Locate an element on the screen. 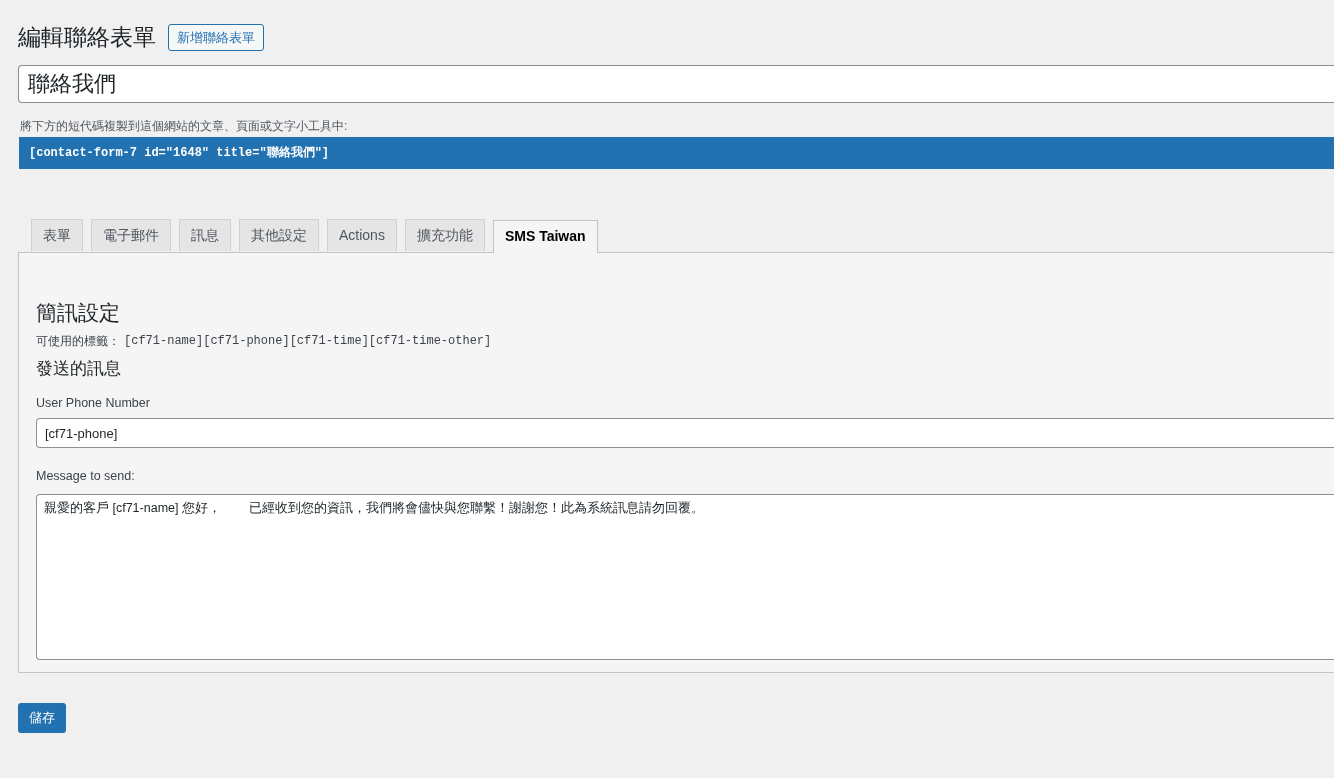 The height and width of the screenshot is (778, 1334). field-label: User Phone Number is located at coordinates (93, 403).